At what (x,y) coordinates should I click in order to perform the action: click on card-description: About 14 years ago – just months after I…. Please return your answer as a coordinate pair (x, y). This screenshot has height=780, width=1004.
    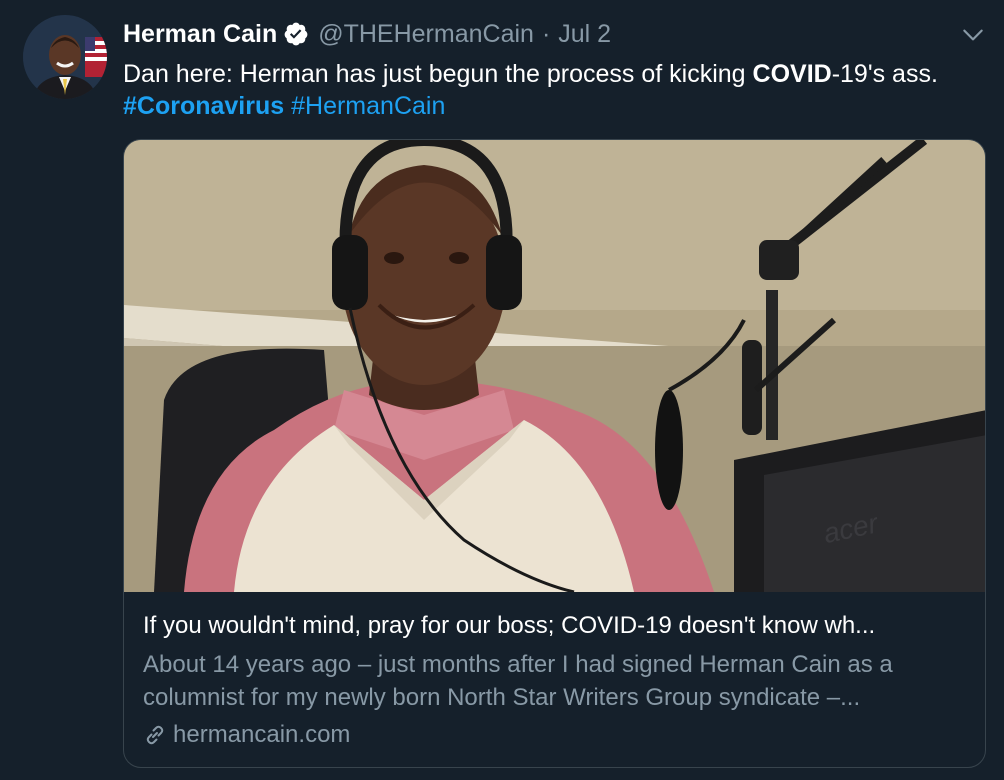
    Looking at the image, I should click on (518, 681).